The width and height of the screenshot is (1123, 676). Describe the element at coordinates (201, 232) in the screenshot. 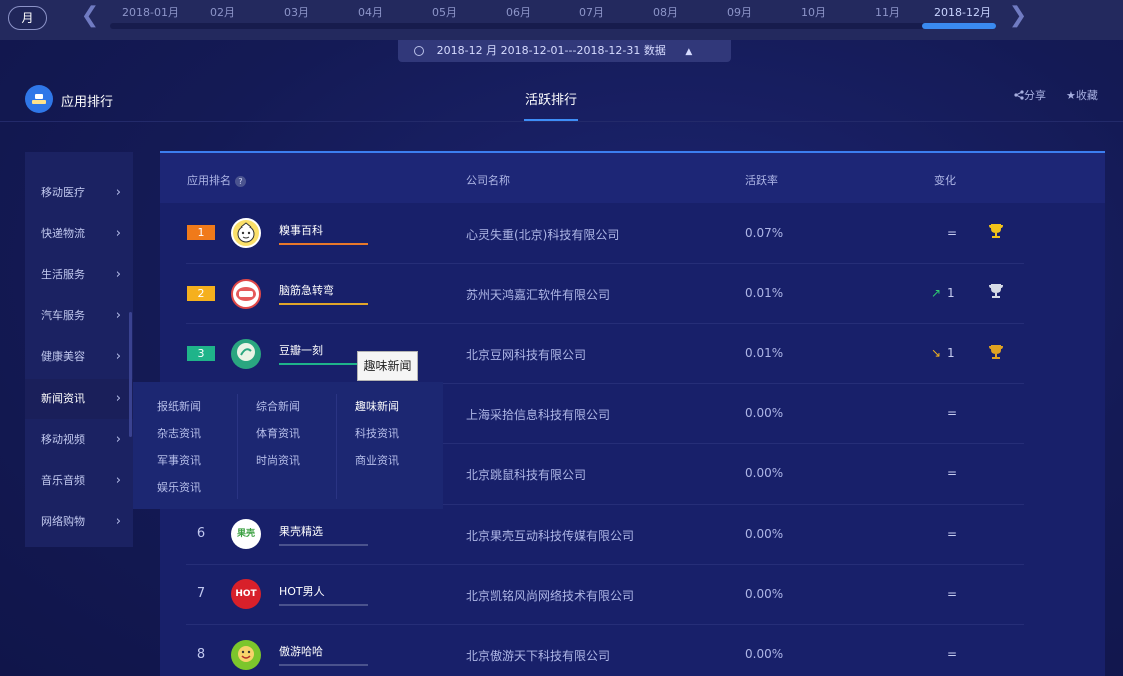

I see `rank-badge: 1` at that location.